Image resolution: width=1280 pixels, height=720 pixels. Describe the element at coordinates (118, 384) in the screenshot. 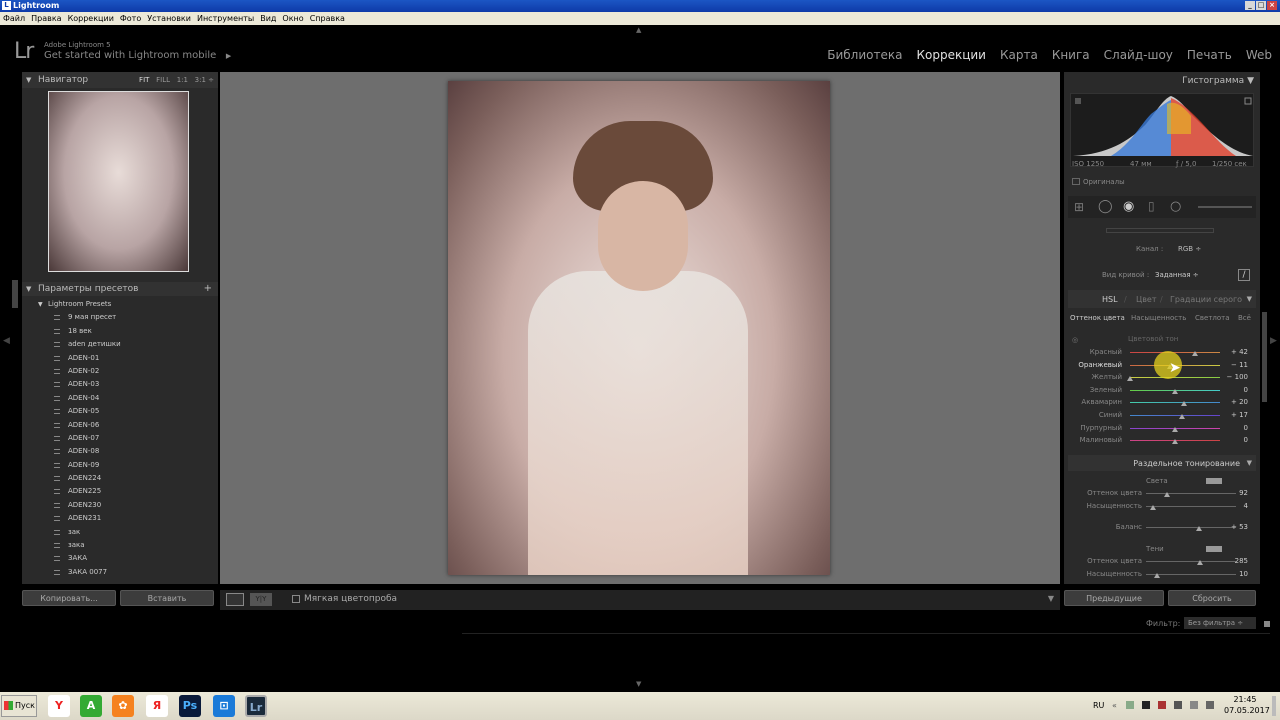

I see `preset-item: ADEN-03` at that location.